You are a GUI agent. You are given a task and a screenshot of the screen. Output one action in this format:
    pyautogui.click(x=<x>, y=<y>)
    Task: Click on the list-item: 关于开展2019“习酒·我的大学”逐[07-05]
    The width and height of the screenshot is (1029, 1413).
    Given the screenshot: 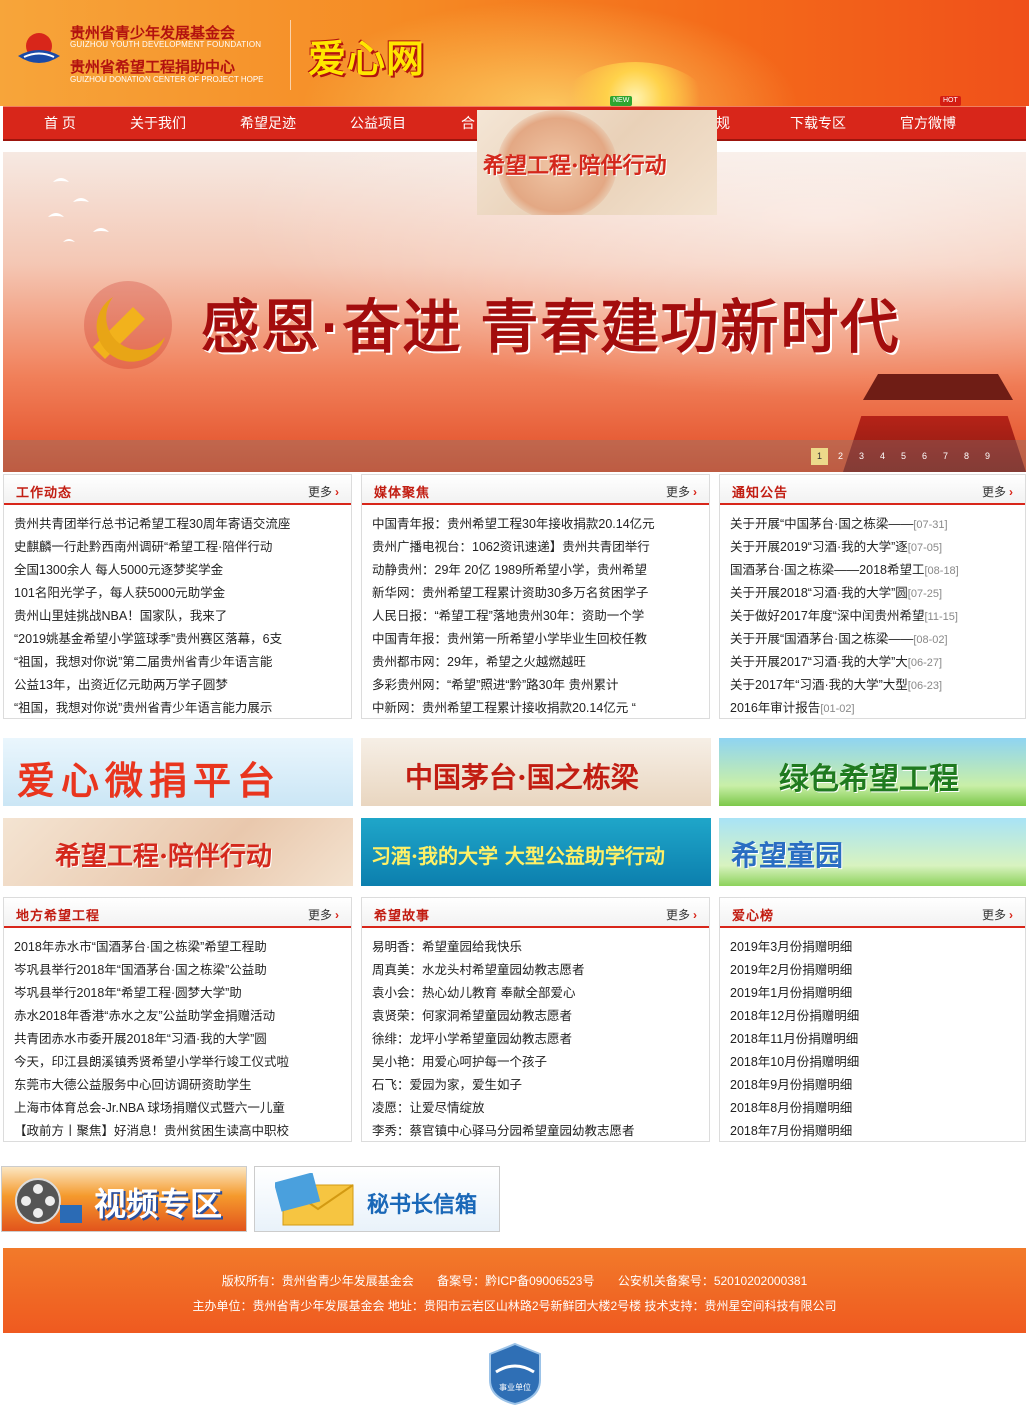 What is the action you would take?
    pyautogui.click(x=872, y=547)
    